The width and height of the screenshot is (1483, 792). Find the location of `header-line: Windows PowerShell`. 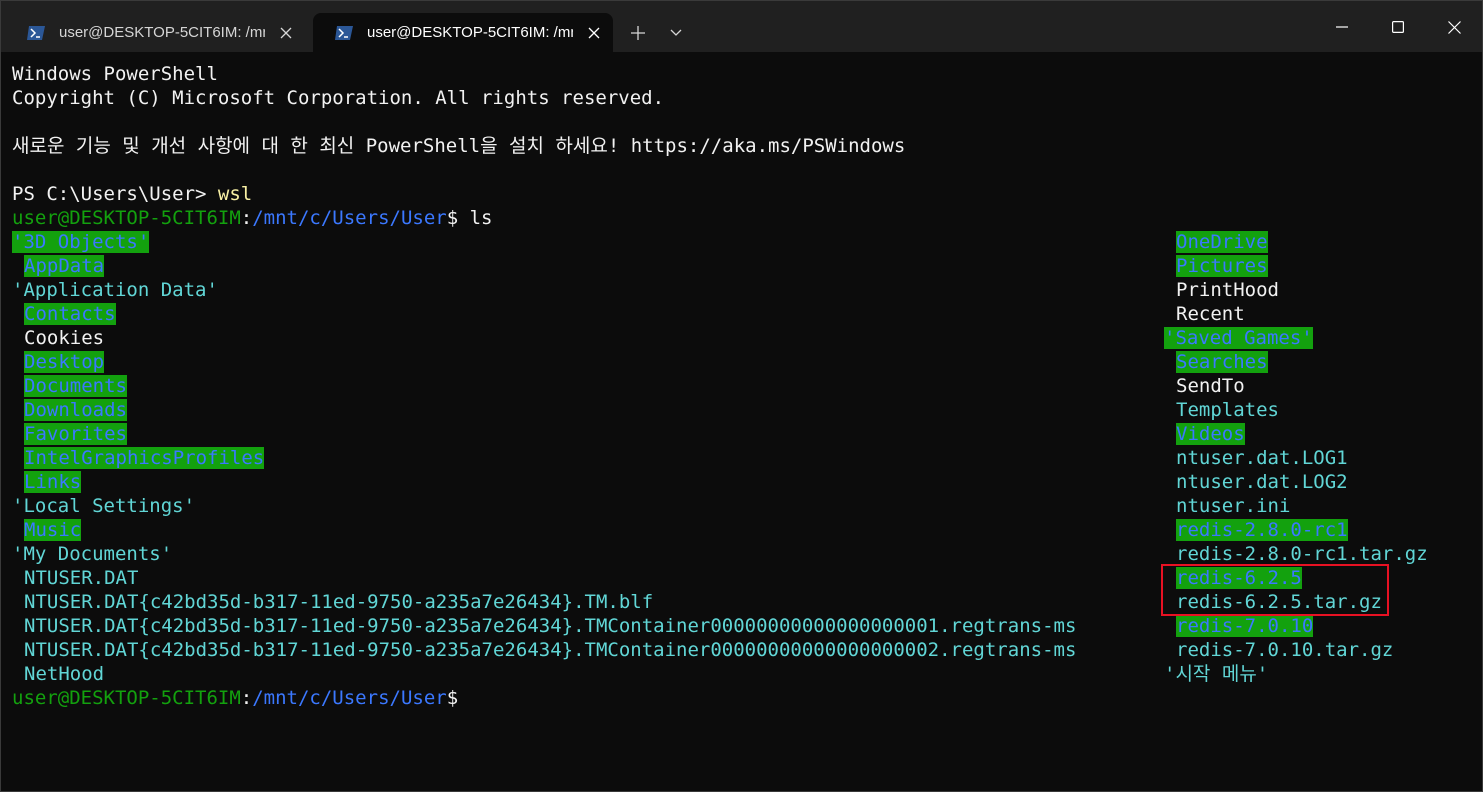

header-line: Windows PowerShell is located at coordinates (115, 74).